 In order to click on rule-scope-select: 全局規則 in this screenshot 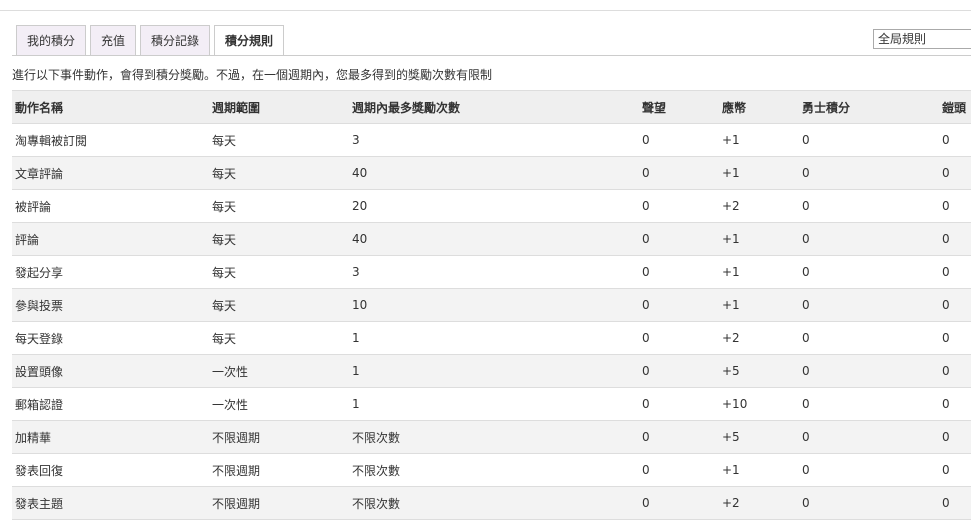, I will do `click(922, 39)`.